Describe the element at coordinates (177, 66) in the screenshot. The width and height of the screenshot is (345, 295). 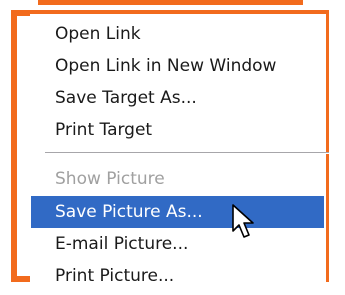
I see `menu-item-open-link-new-window: Open Link in New Window` at that location.